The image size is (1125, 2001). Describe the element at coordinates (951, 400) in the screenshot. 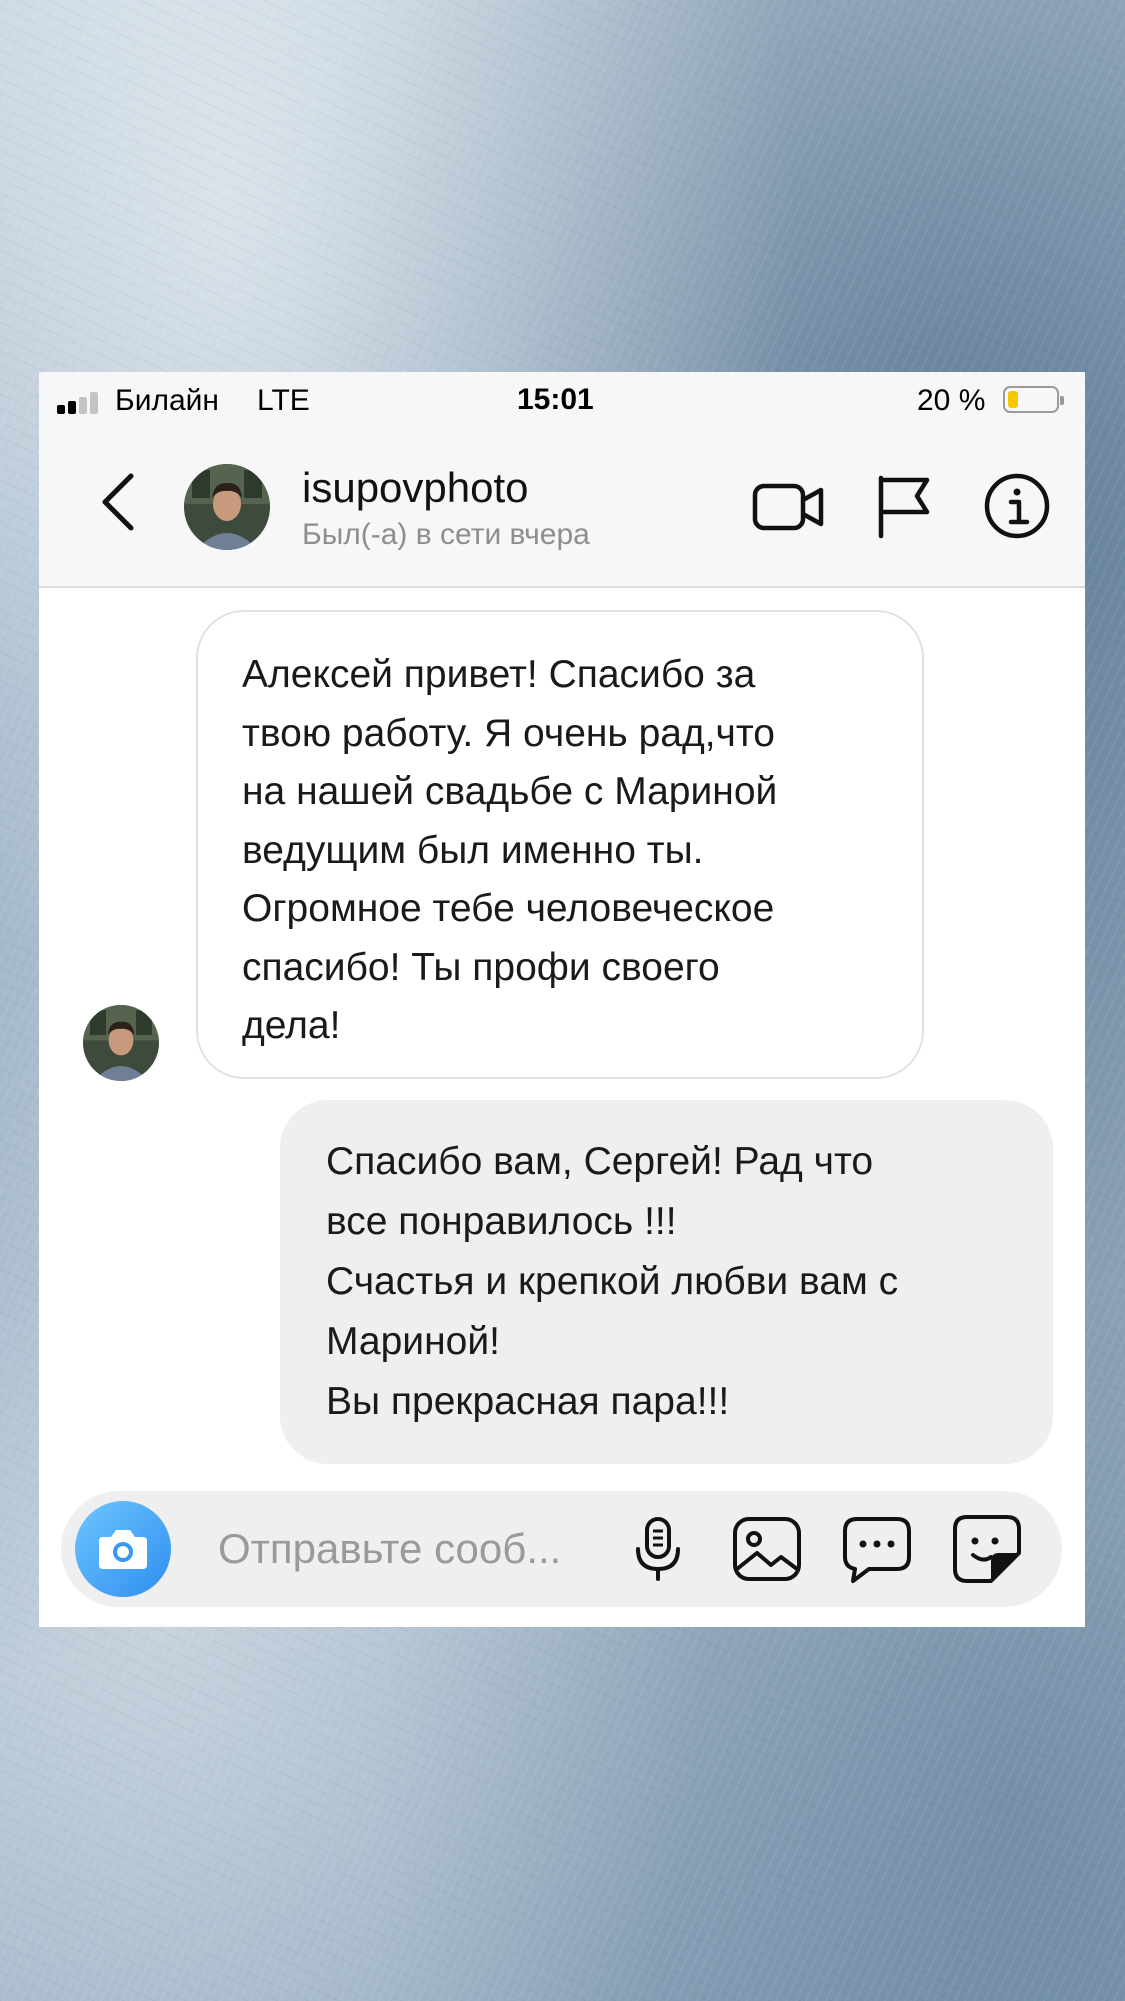

I see `battery-percent: 20 %` at that location.